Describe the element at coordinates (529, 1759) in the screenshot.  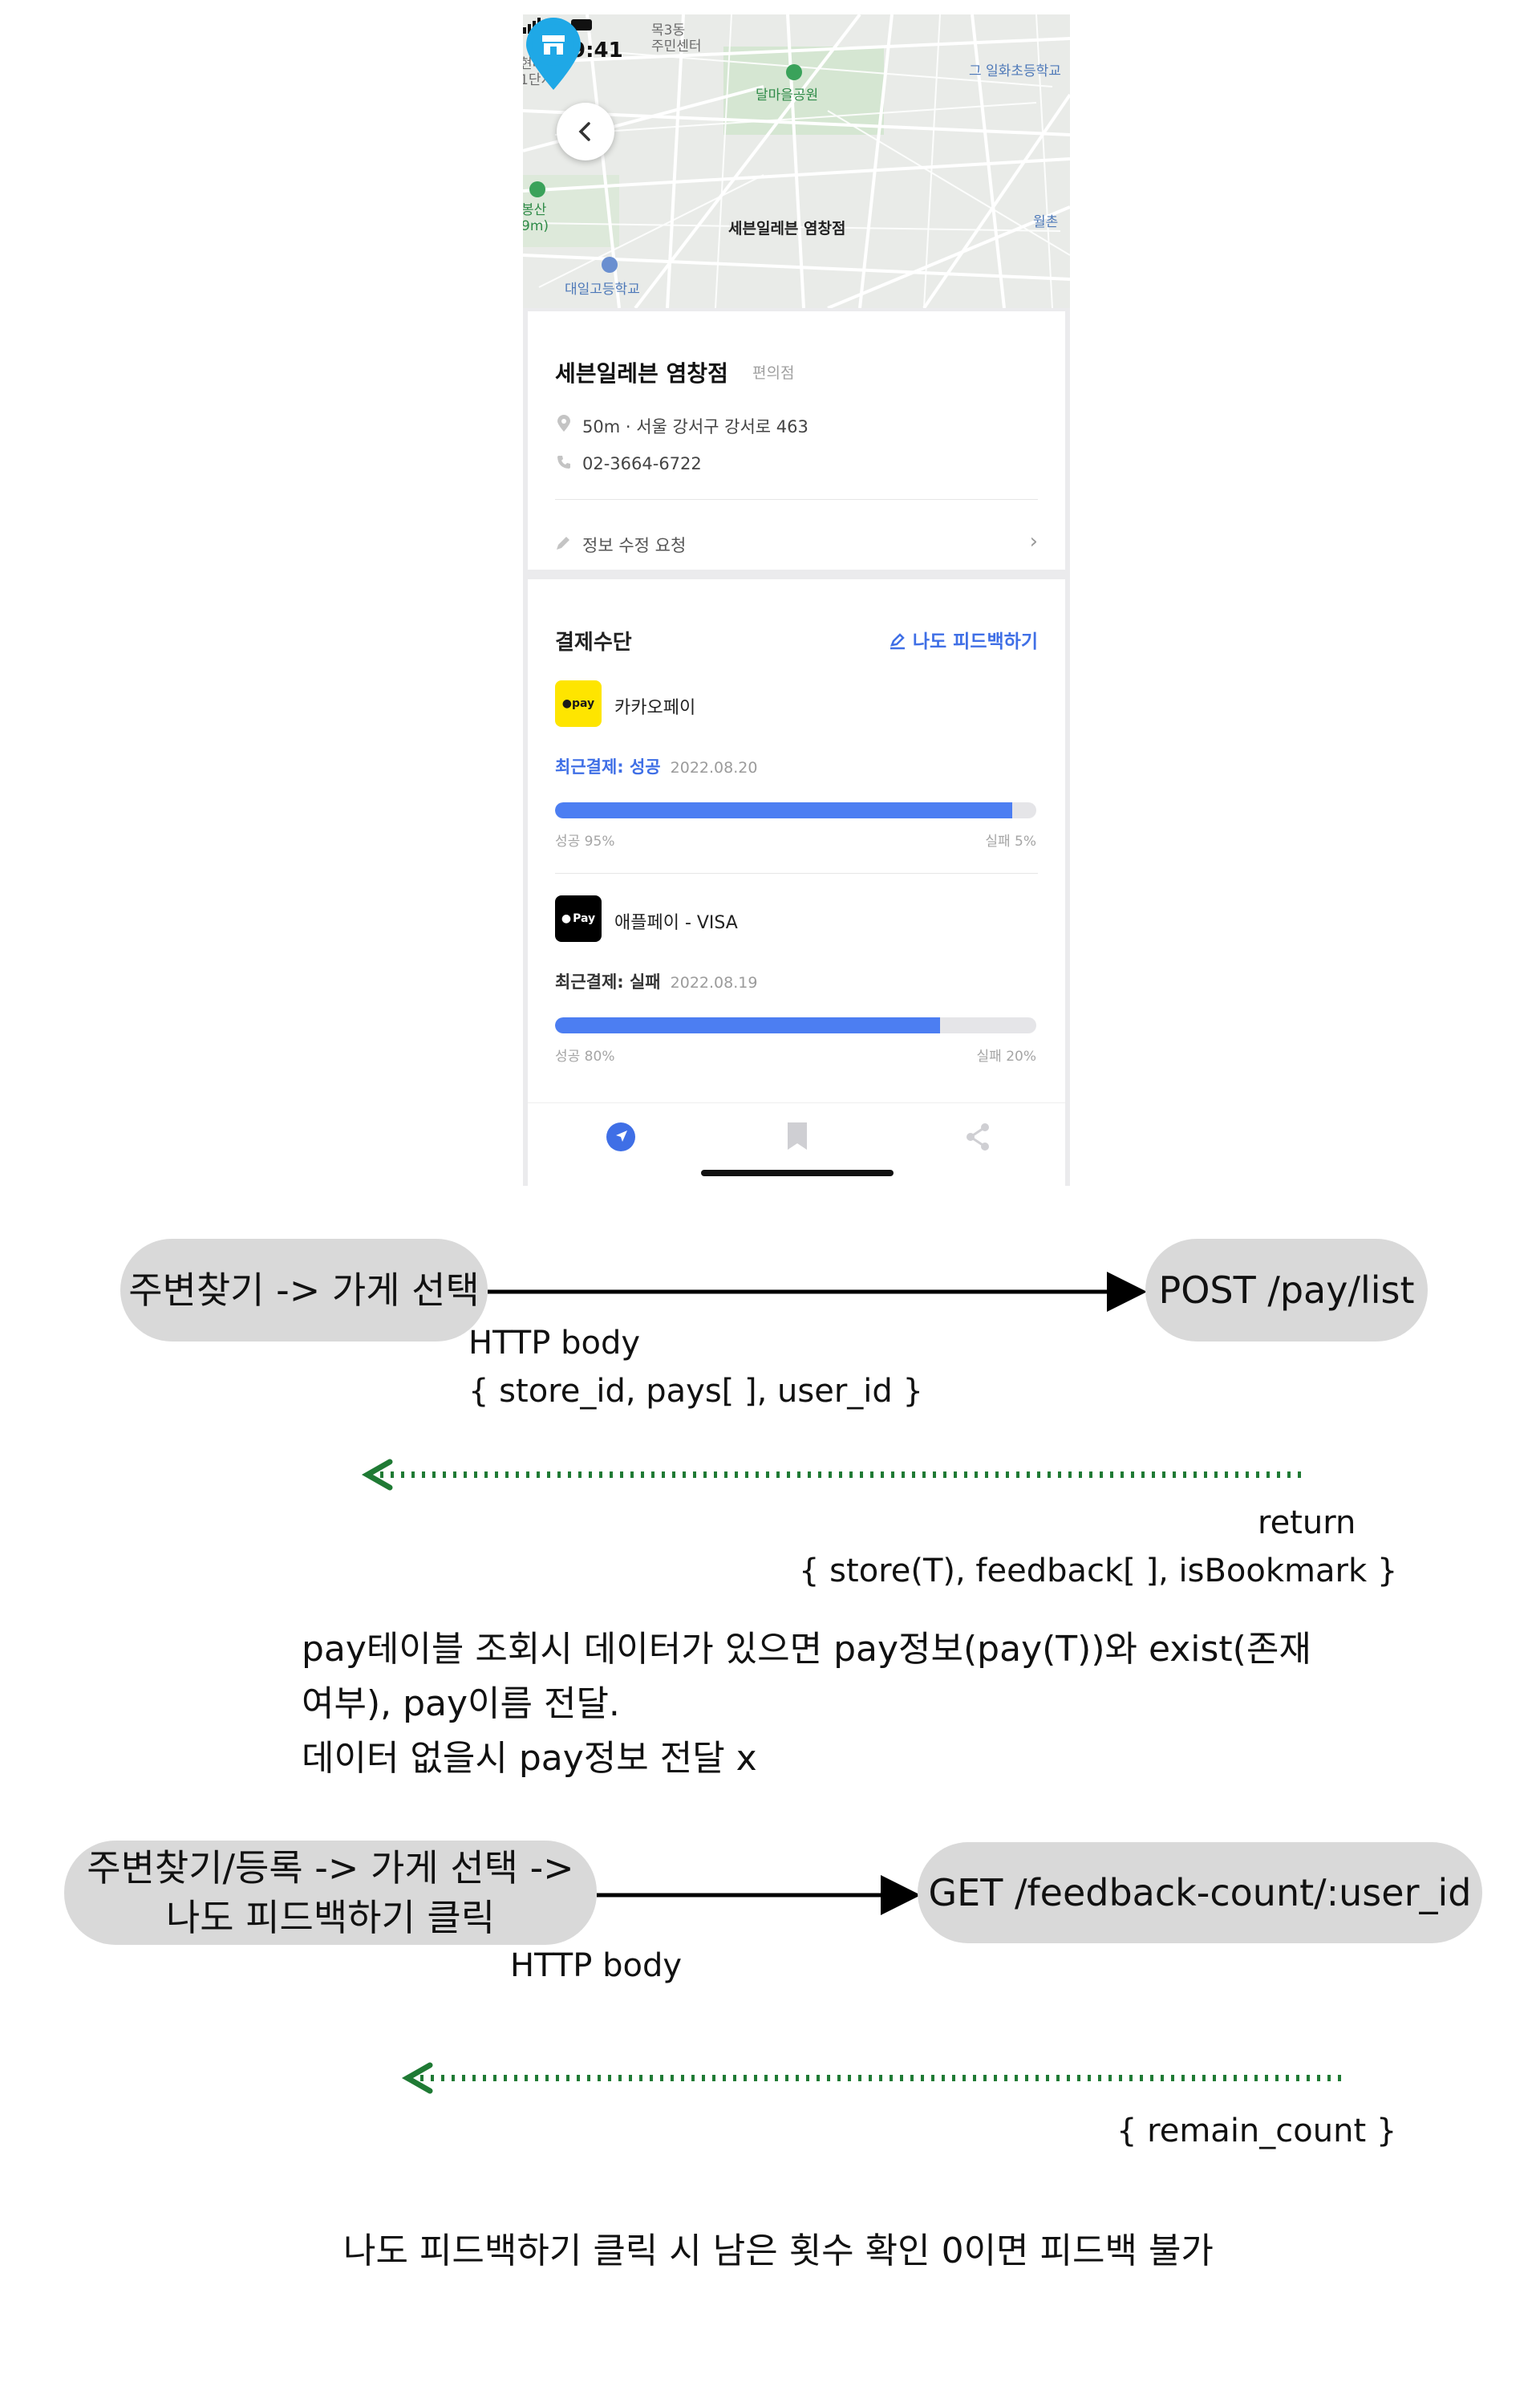
I see `flow1-note-line: 데이터 없을시 pay정보 전달 x` at that location.